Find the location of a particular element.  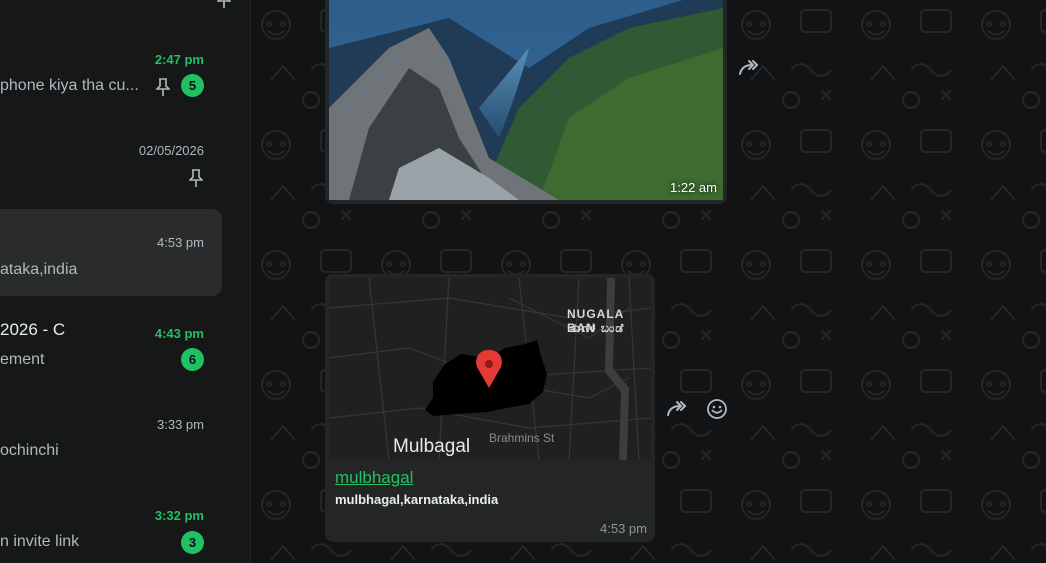

chat-item: 2:47 pm phone kiya tha cu... 5 is located at coordinates (111, 75).